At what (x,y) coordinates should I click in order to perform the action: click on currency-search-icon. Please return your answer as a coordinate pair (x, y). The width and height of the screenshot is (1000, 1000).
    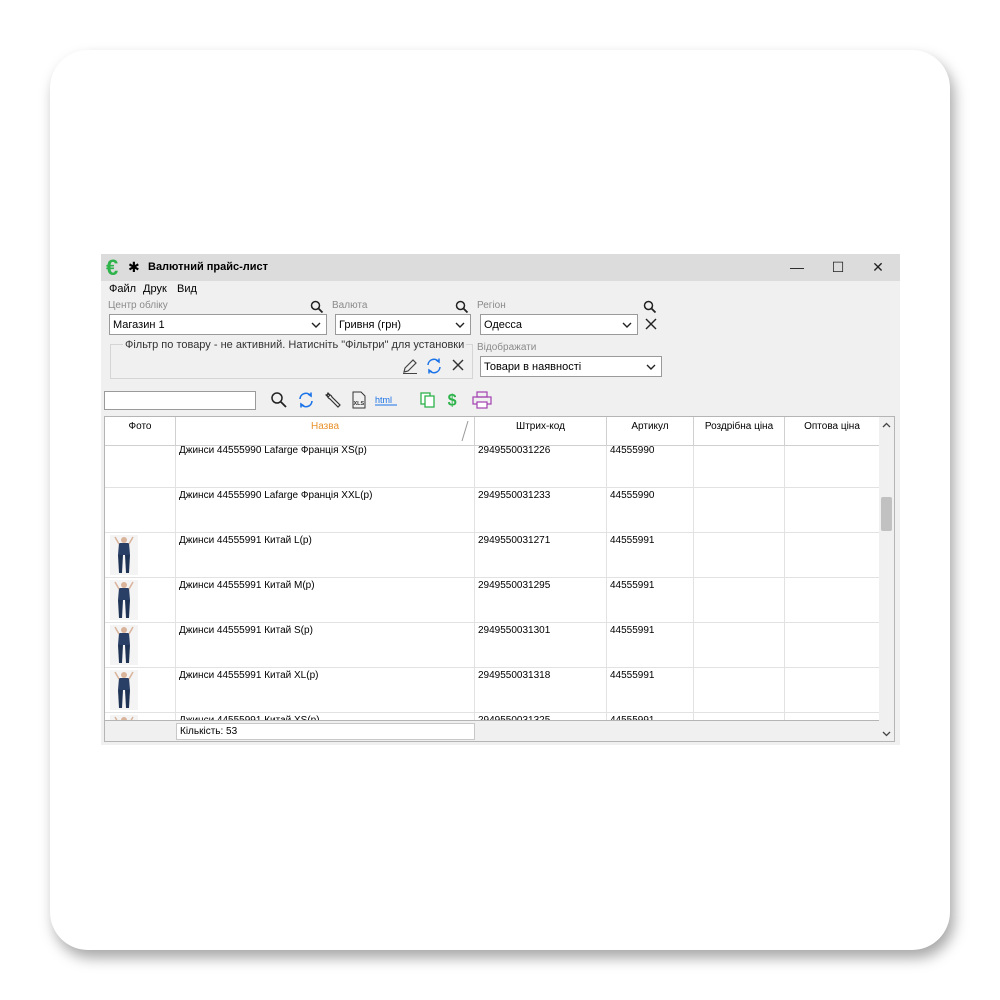
    Looking at the image, I should click on (462, 307).